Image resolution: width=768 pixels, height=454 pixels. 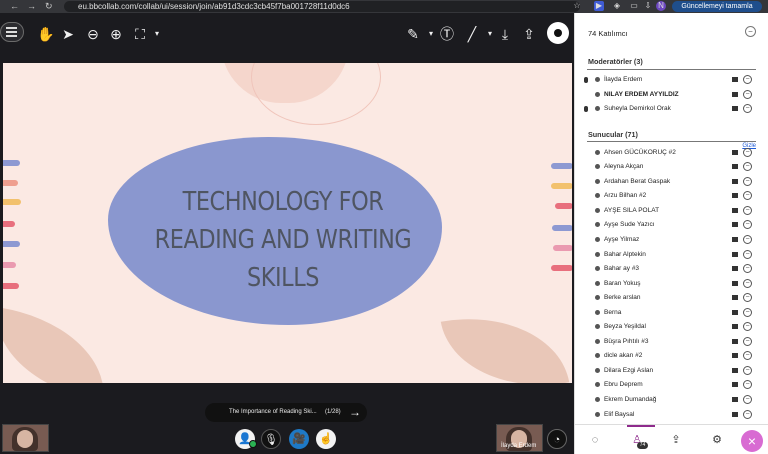 I want to click on participant-row: Suheyla Demirkol Orak −, so click(x=670, y=109).